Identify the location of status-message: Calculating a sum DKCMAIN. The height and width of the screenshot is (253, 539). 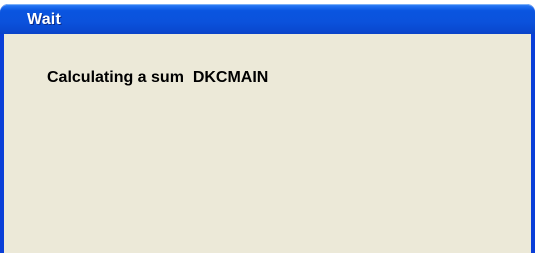
(158, 77).